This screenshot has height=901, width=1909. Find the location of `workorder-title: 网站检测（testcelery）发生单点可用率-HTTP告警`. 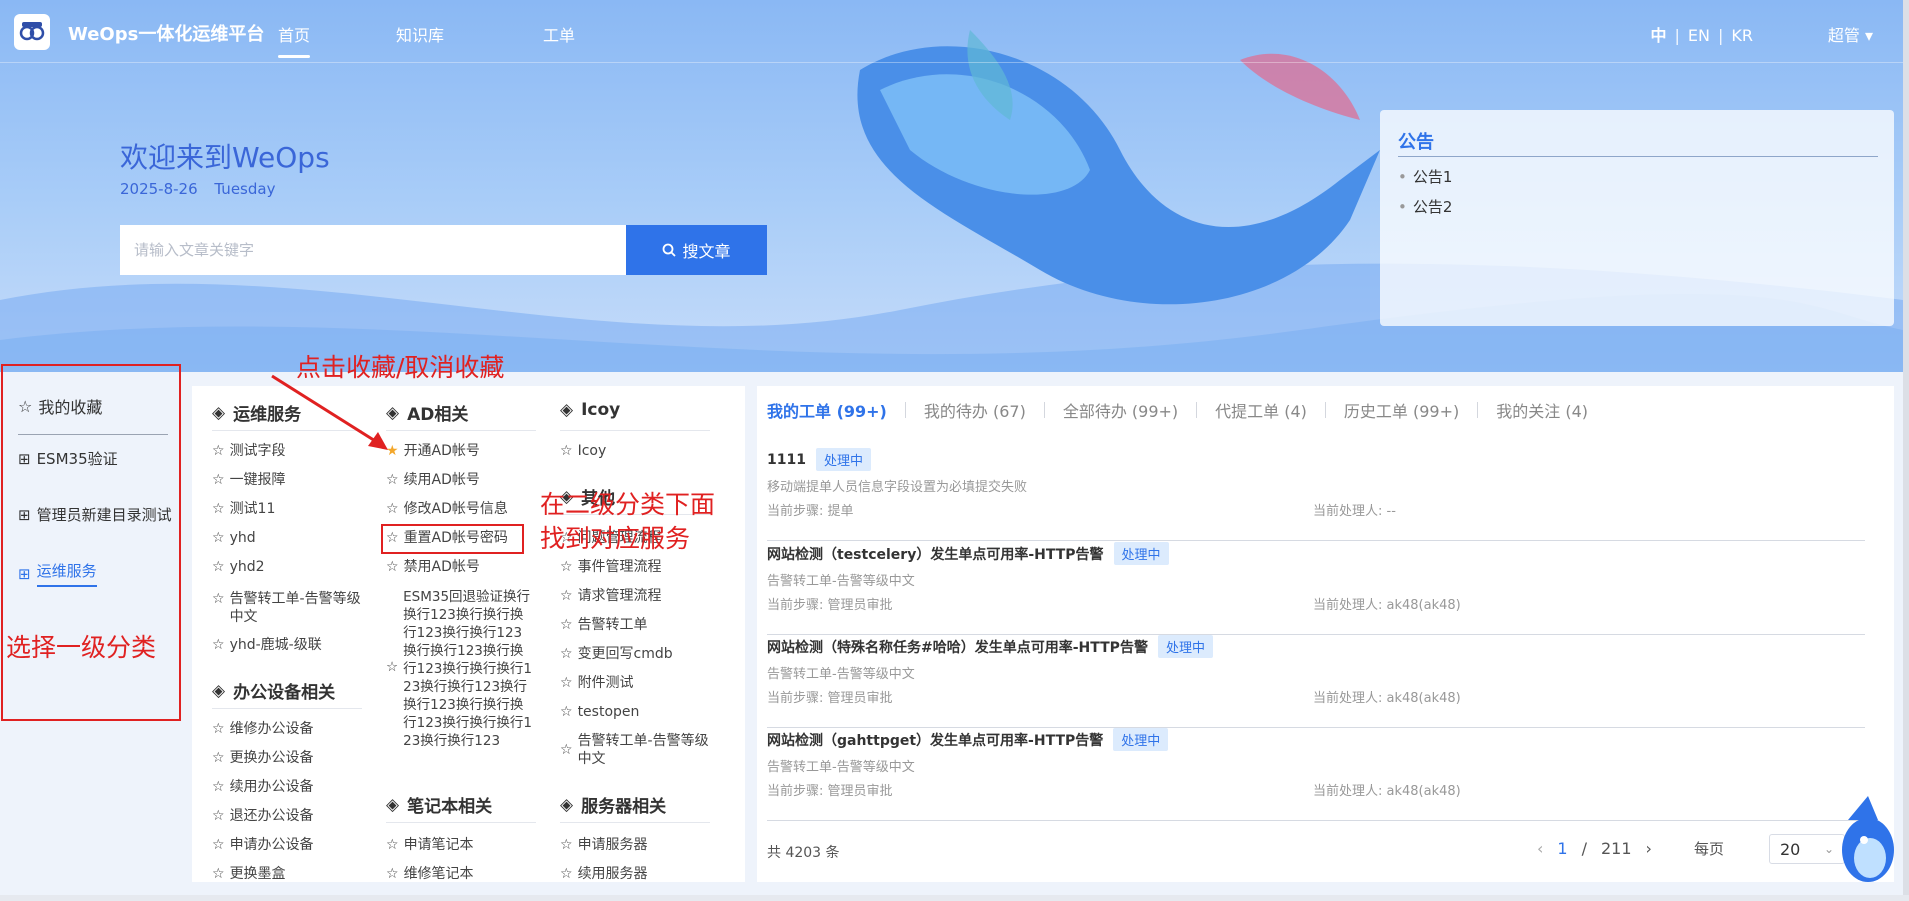

workorder-title: 网站检测（testcelery）发生单点可用率-HTTP告警 is located at coordinates (935, 554).